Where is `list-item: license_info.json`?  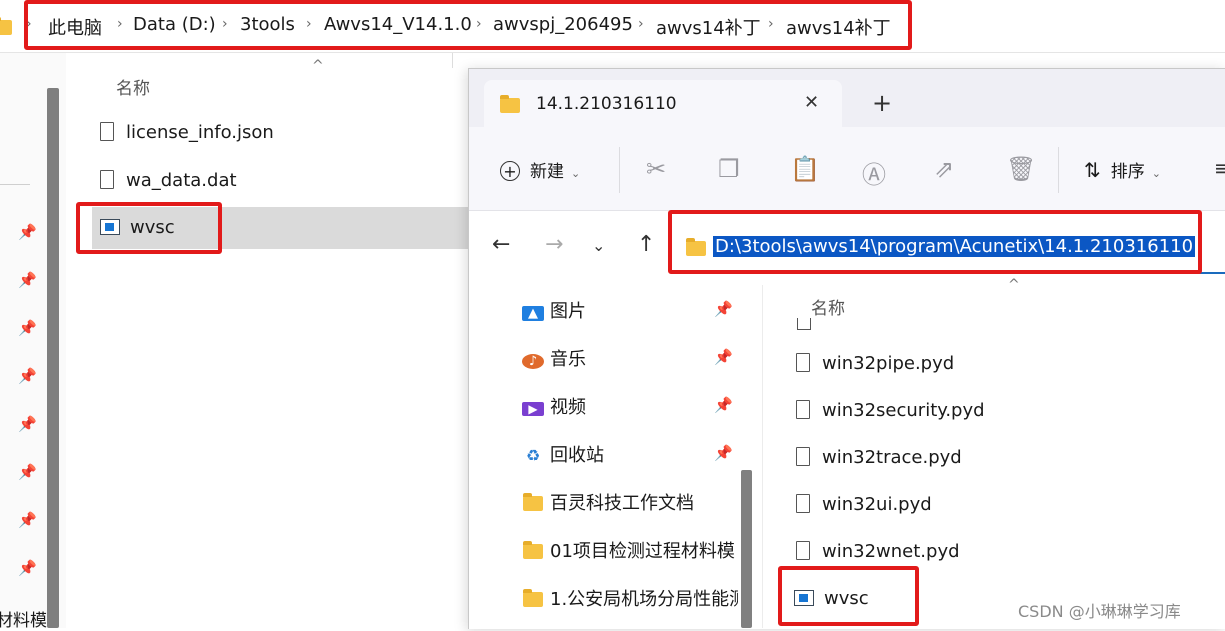
list-item: license_info.json is located at coordinates (187, 132).